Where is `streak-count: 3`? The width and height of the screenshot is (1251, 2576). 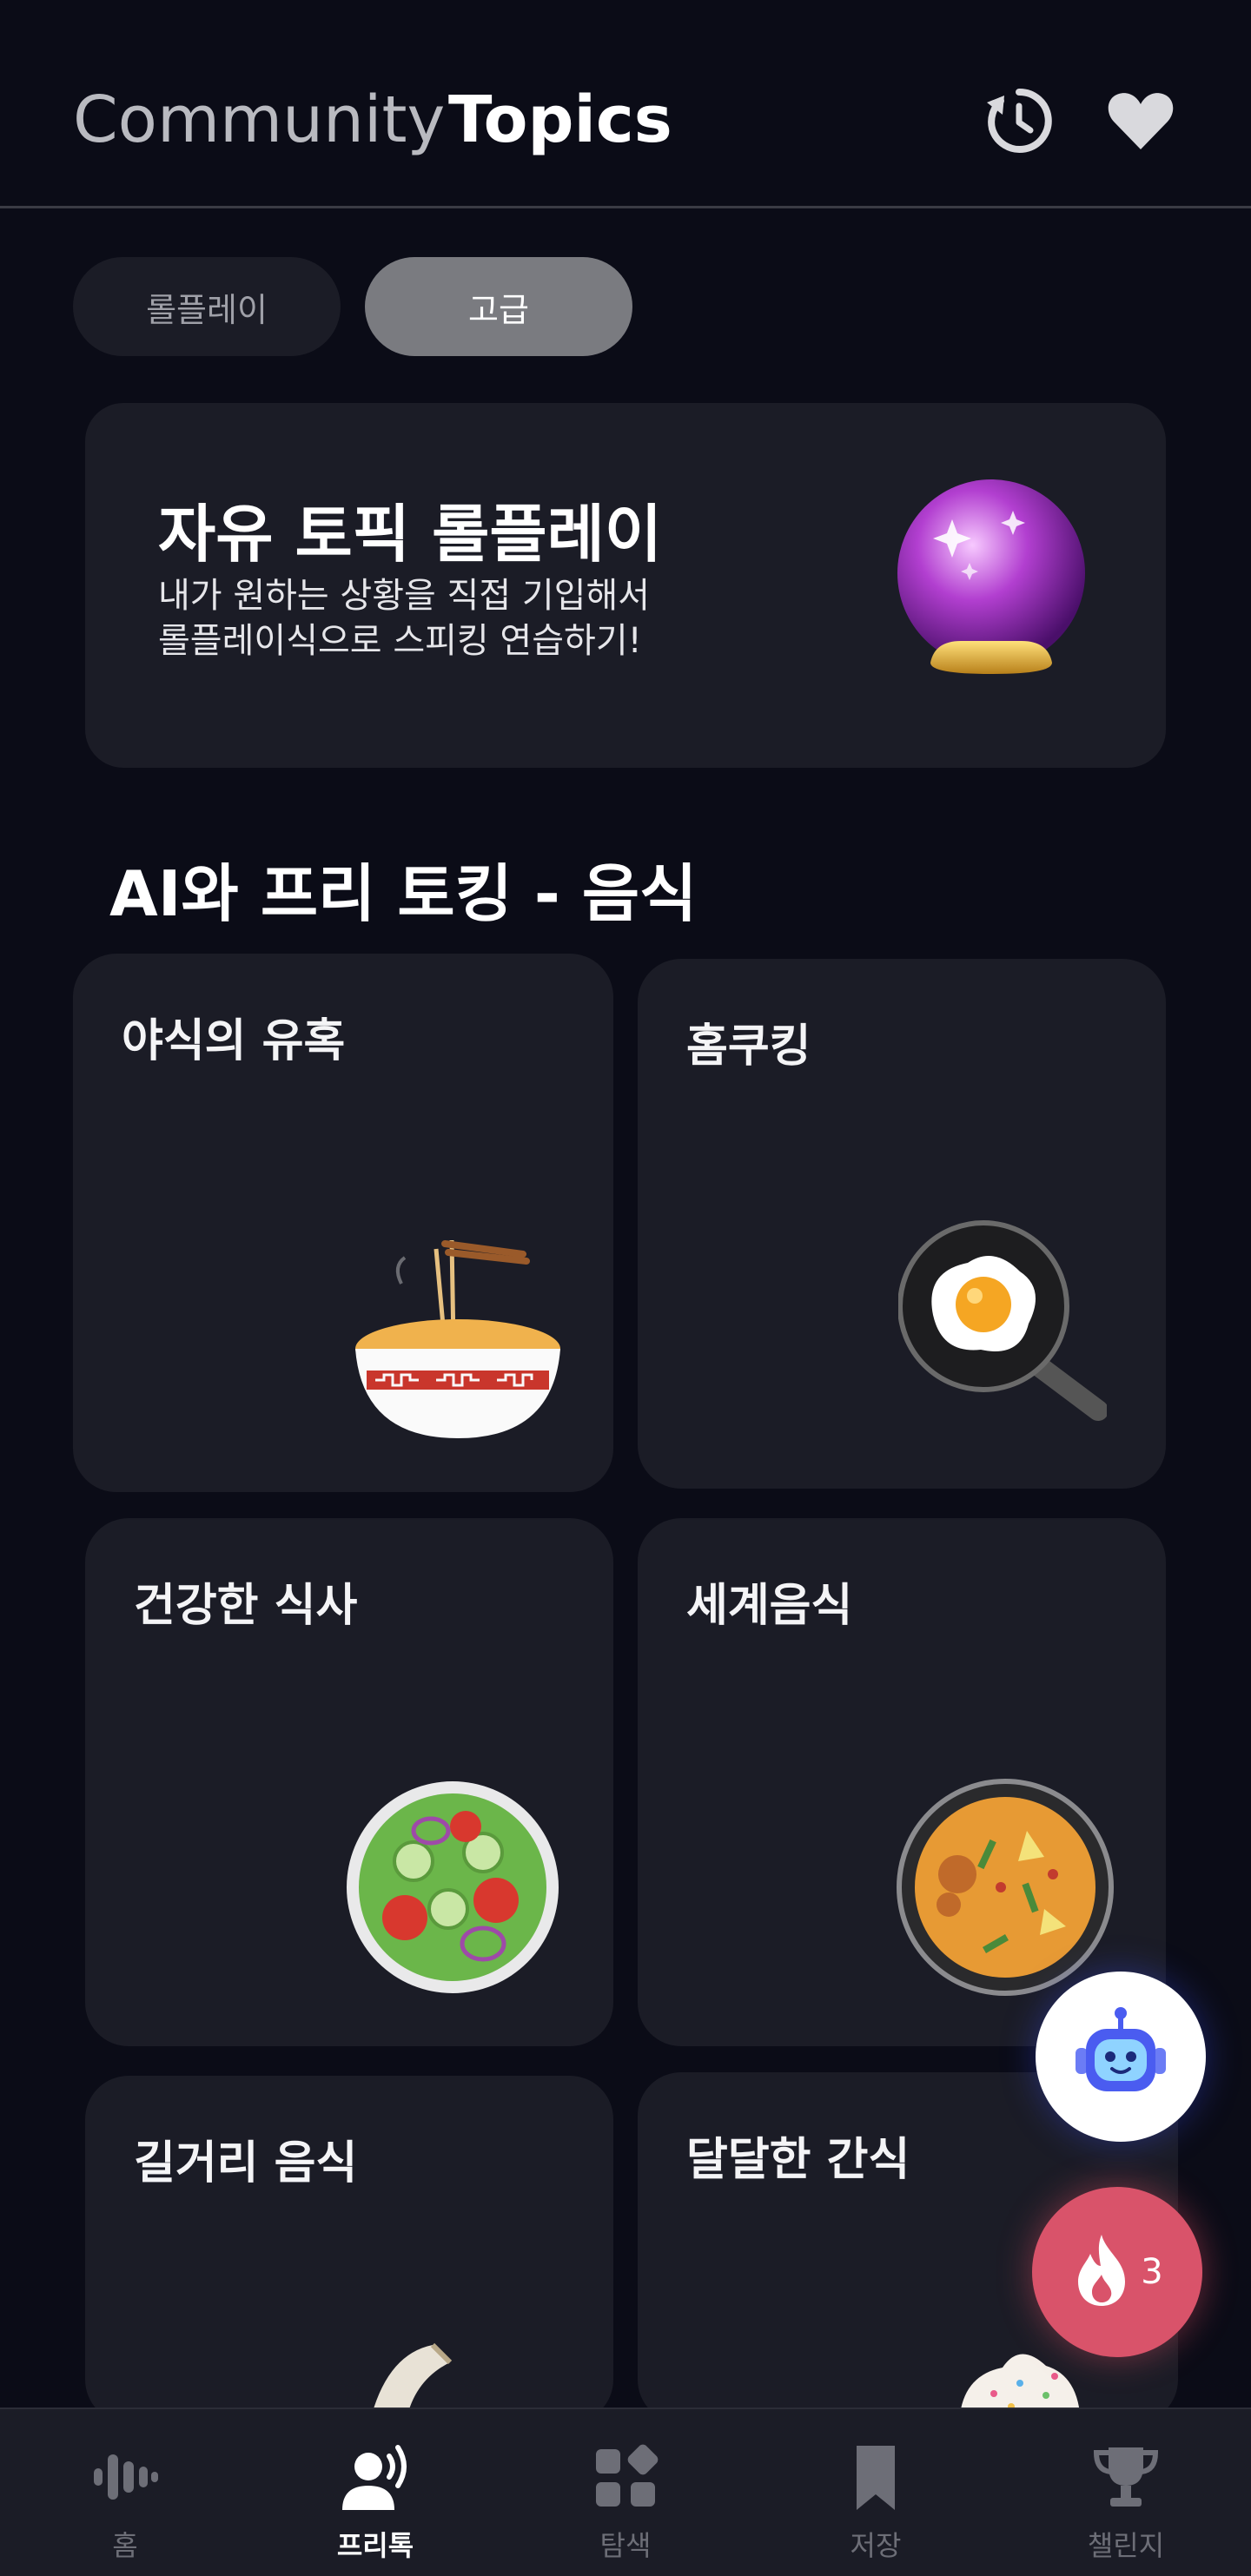
streak-count: 3 is located at coordinates (1152, 2272).